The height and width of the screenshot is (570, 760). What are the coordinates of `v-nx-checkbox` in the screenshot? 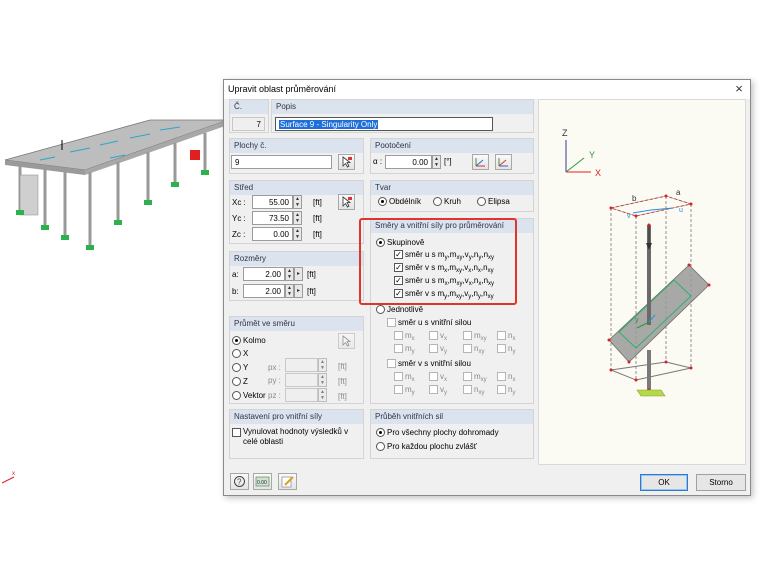 It's located at (501, 376).